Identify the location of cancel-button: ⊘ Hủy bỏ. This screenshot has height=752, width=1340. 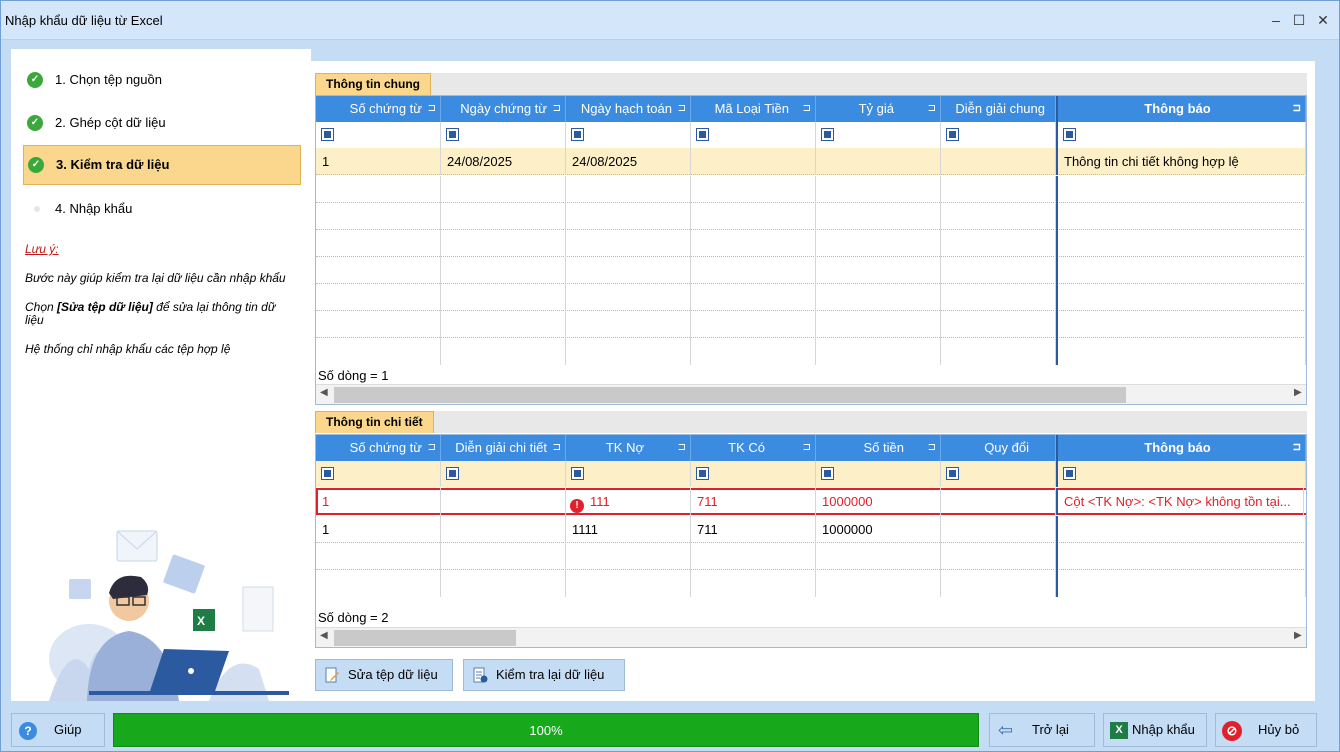
(1266, 730).